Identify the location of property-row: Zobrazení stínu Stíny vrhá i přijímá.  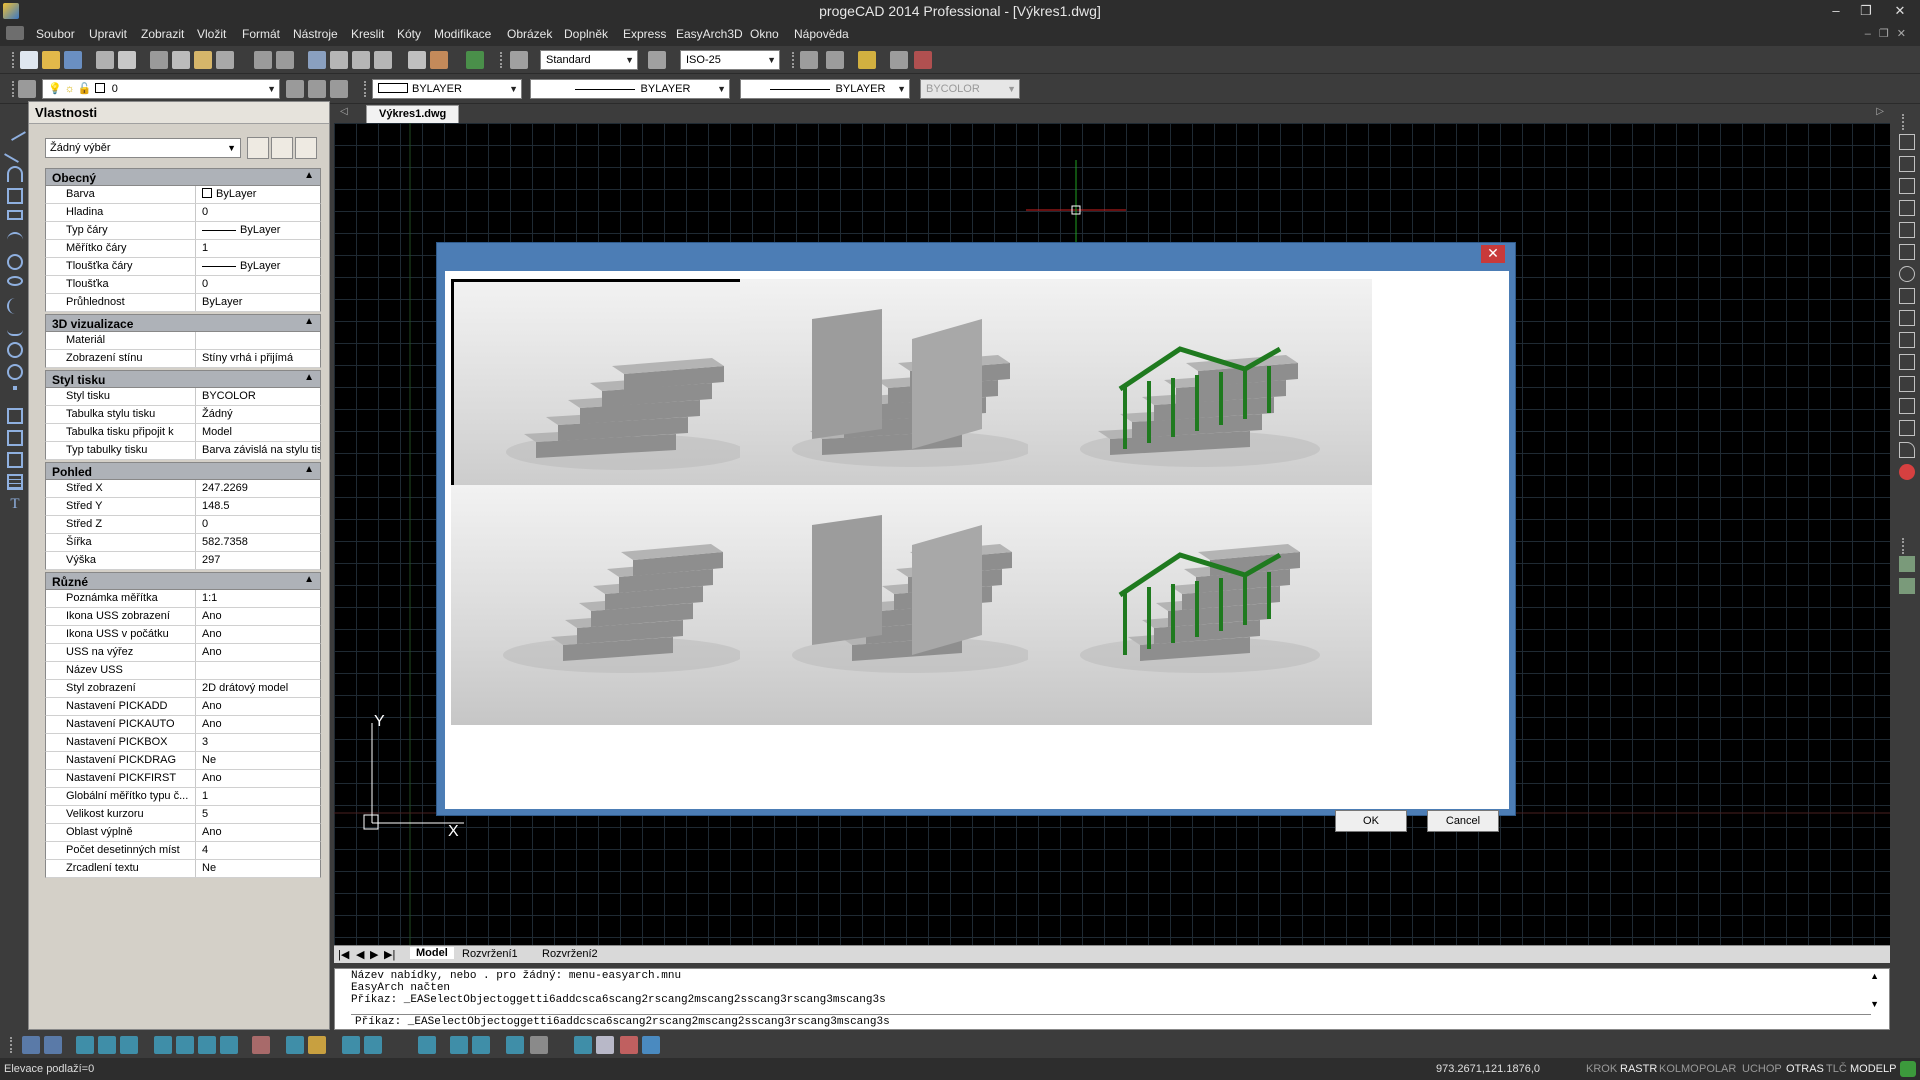
(183, 359).